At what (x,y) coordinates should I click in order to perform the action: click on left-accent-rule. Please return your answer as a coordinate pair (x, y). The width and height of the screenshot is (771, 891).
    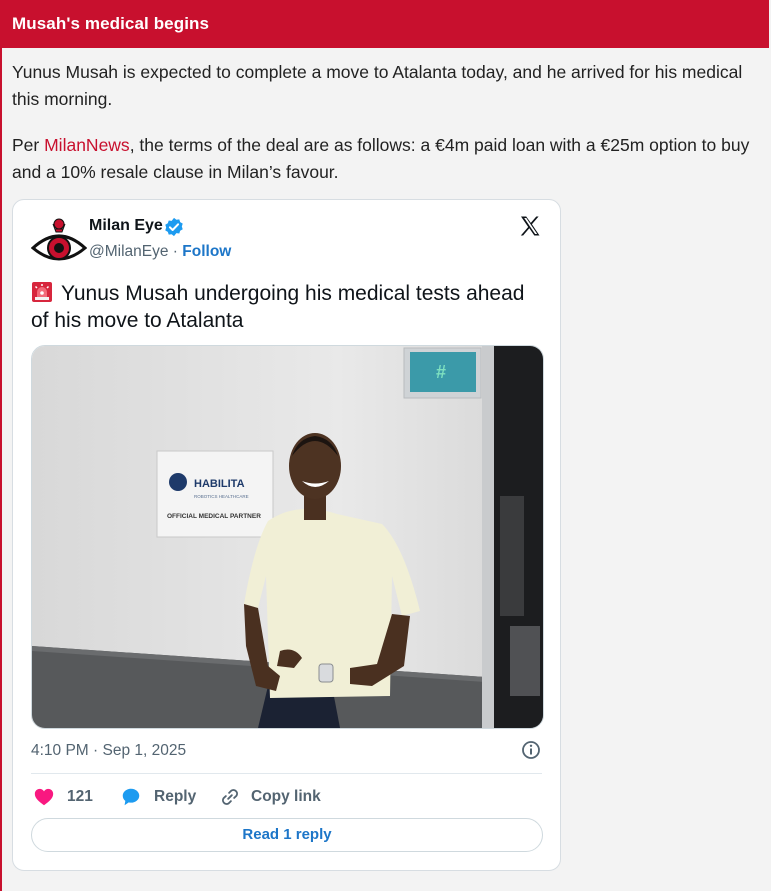
    Looking at the image, I should click on (1, 445).